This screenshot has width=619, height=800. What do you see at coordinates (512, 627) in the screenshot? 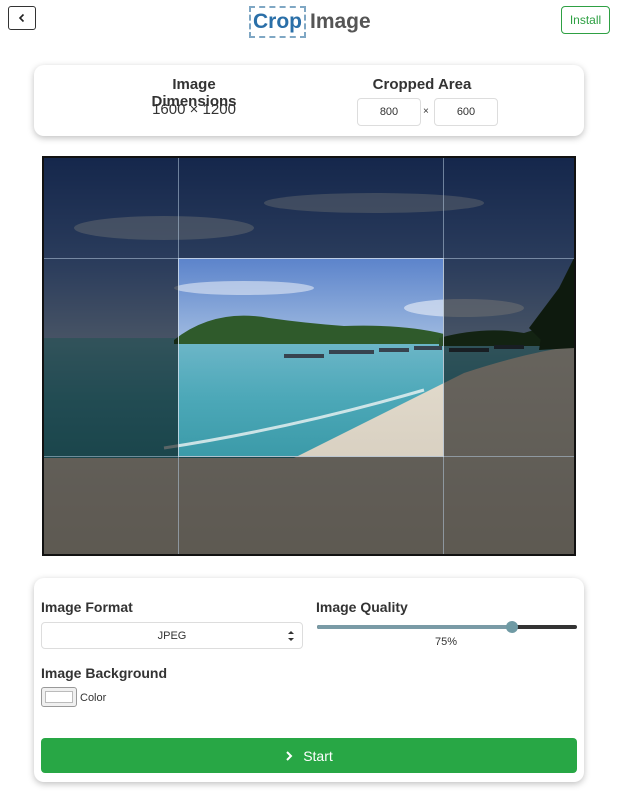
I see `slider-thumb` at bounding box center [512, 627].